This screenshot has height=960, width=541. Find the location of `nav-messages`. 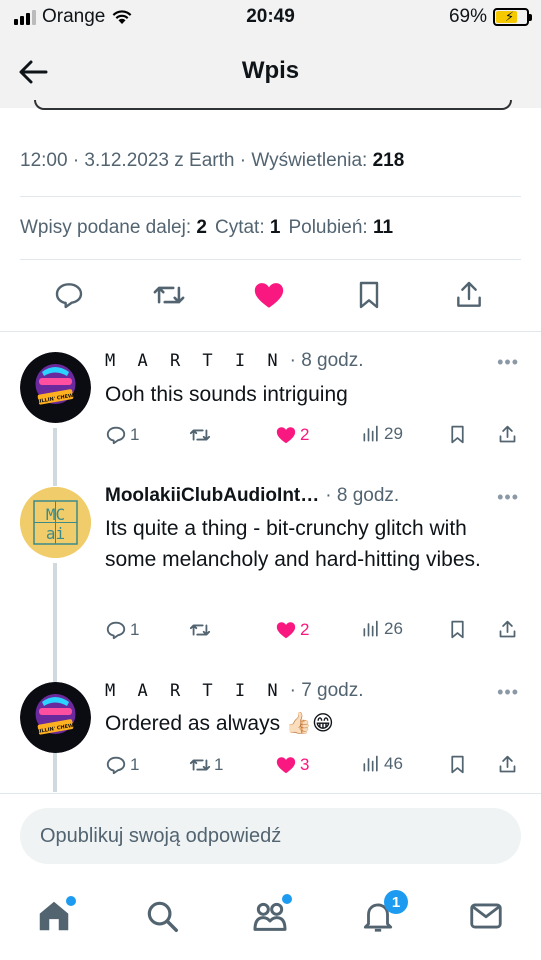

nav-messages is located at coordinates (486, 916).